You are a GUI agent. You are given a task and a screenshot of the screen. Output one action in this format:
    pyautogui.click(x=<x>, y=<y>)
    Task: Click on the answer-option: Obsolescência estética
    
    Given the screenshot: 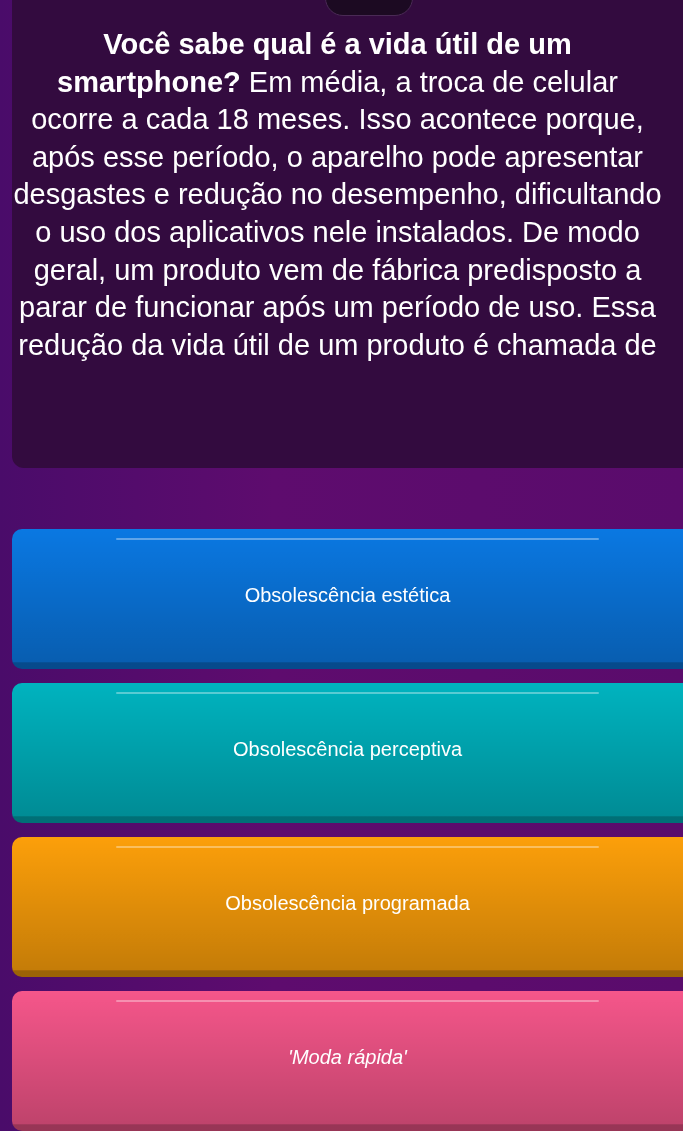 What is the action you would take?
    pyautogui.click(x=347, y=599)
    